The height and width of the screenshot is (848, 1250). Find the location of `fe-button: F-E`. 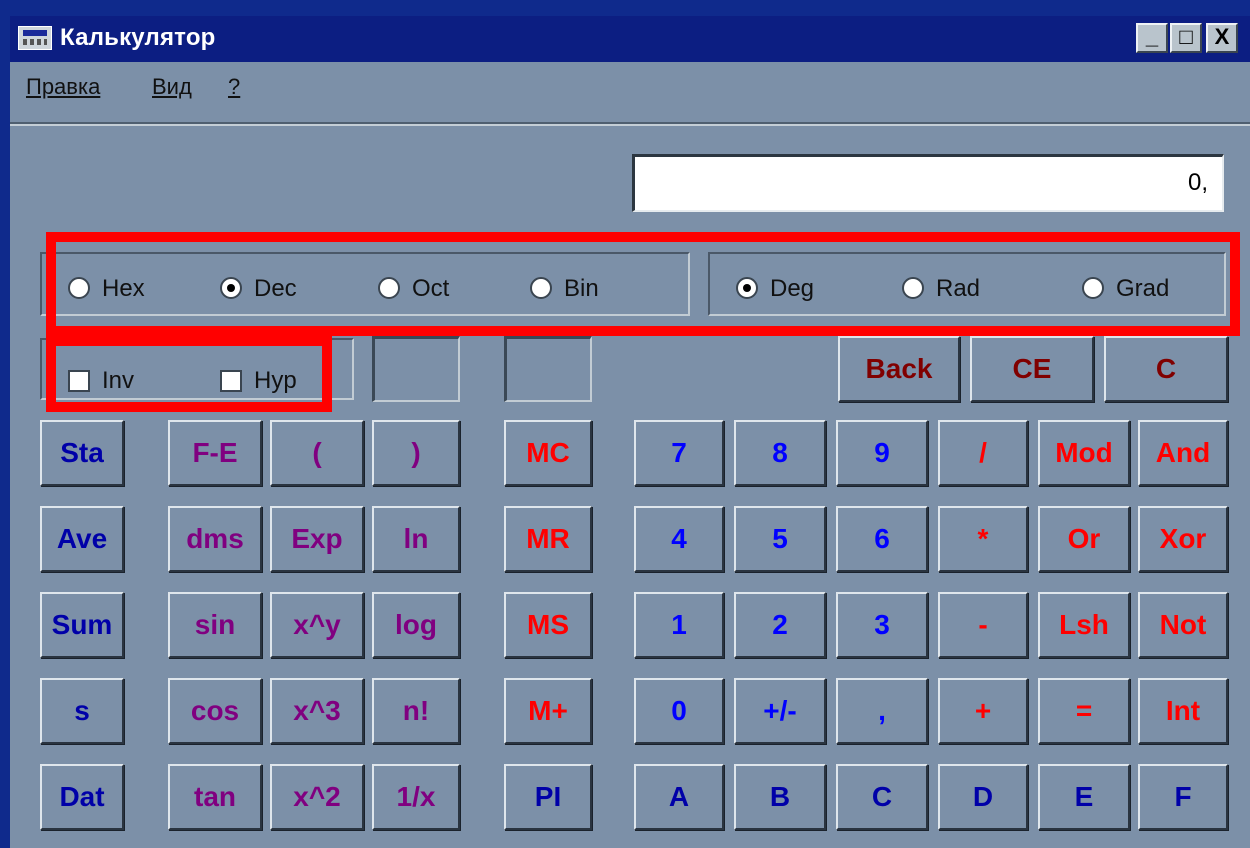

fe-button: F-E is located at coordinates (215, 453).